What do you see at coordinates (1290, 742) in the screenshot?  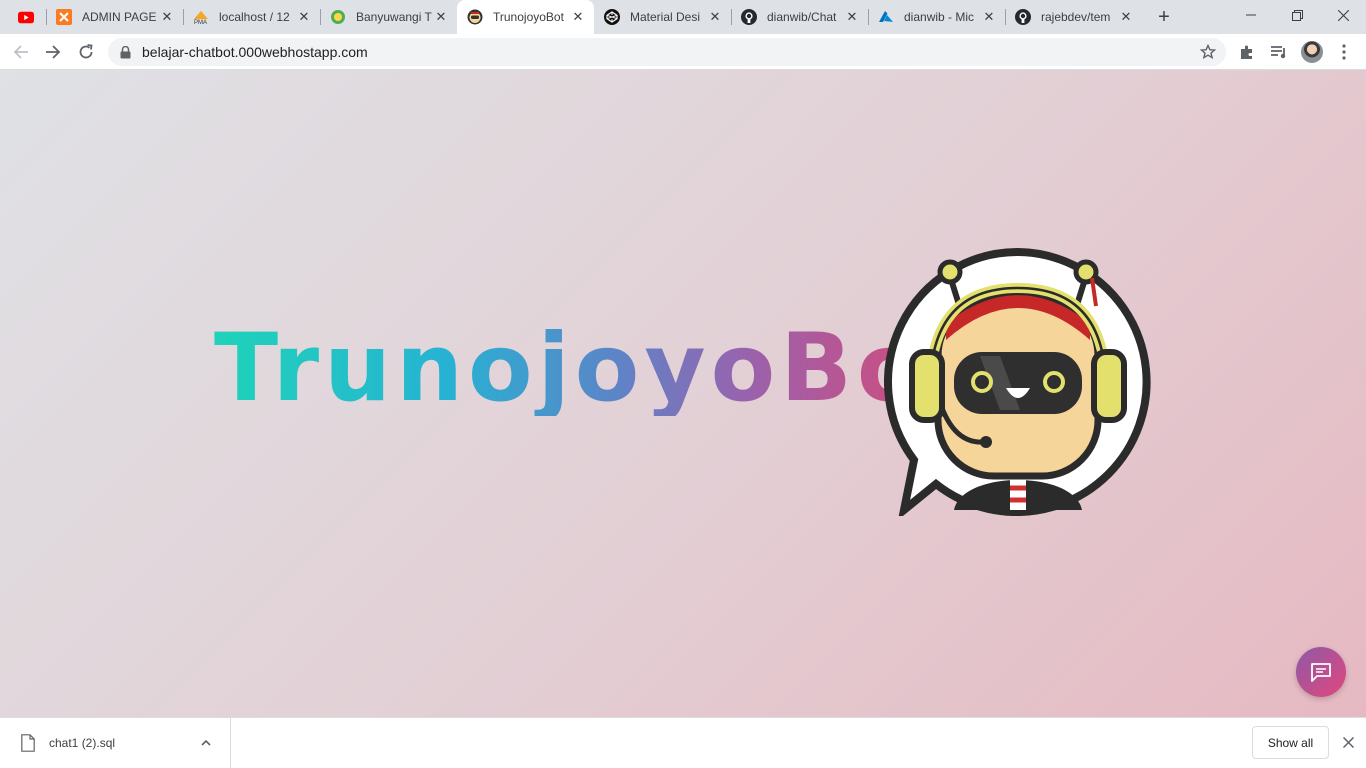 I see `show-all-button: Show all` at bounding box center [1290, 742].